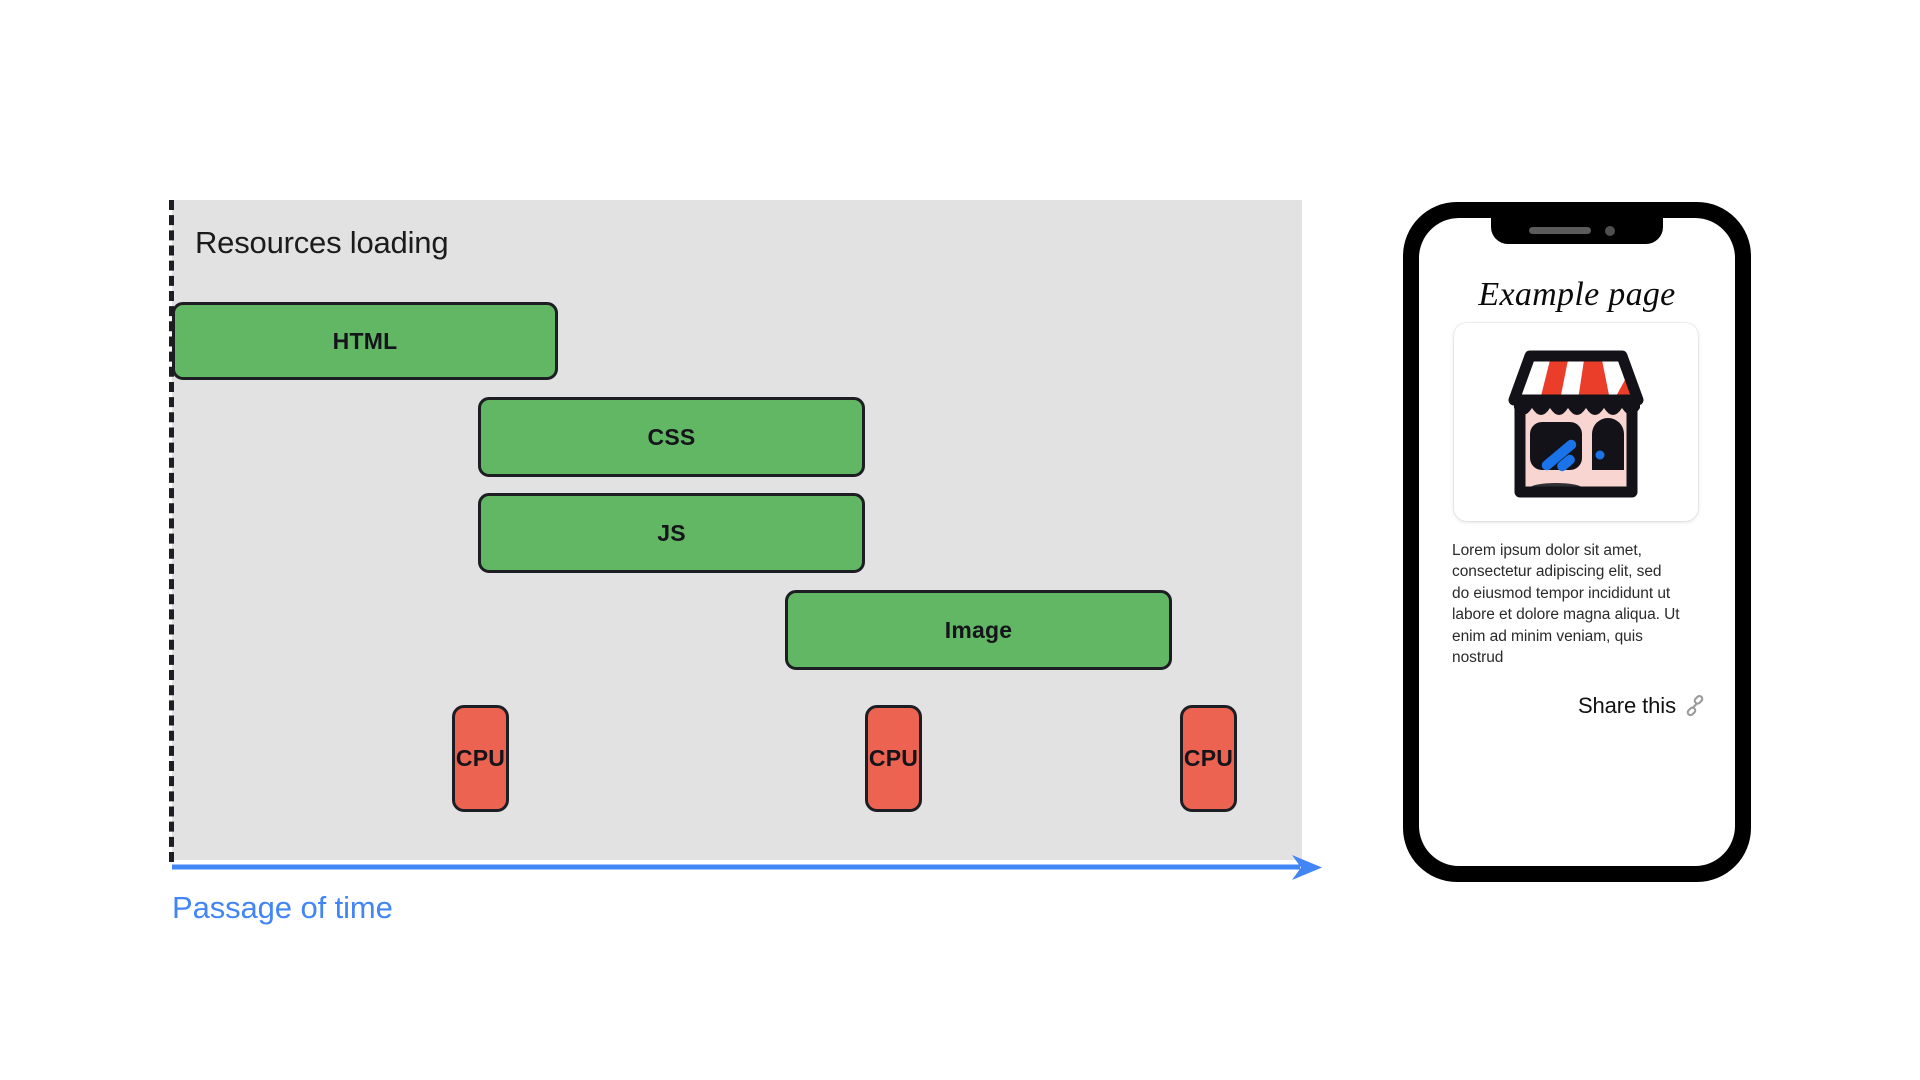  What do you see at coordinates (322, 242) in the screenshot?
I see `panel-title: Resources loading` at bounding box center [322, 242].